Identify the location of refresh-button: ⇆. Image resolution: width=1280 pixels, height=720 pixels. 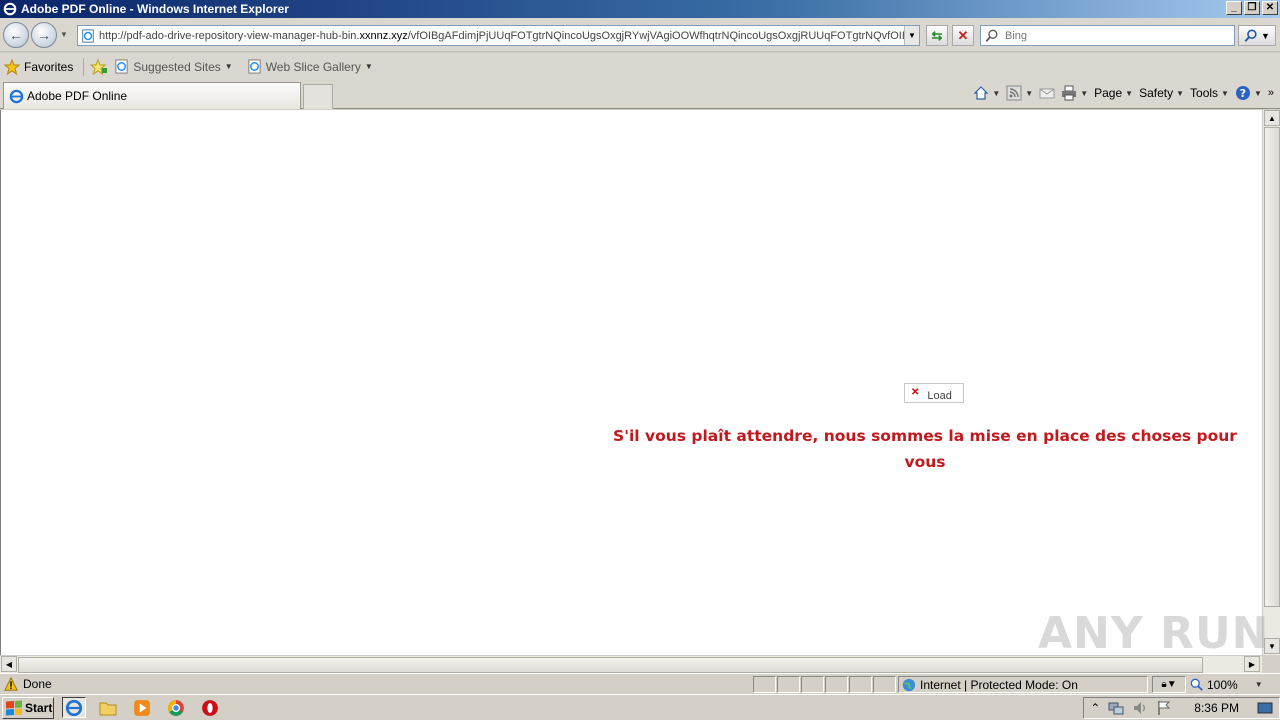
(937, 35).